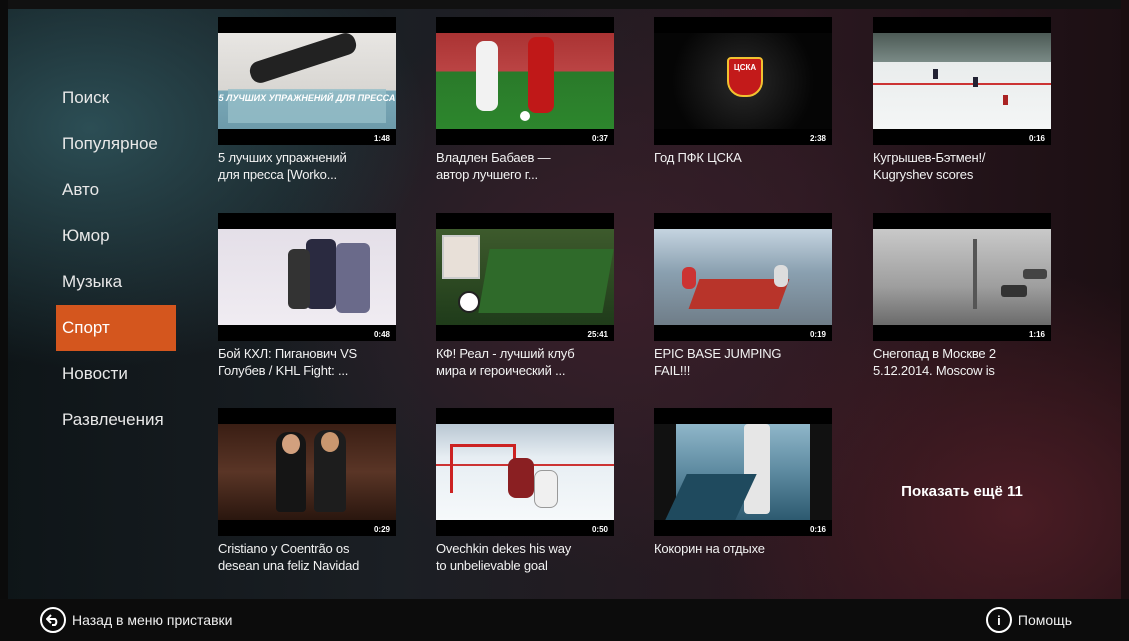  I want to click on video-thumbnail: 1:16, so click(962, 277).